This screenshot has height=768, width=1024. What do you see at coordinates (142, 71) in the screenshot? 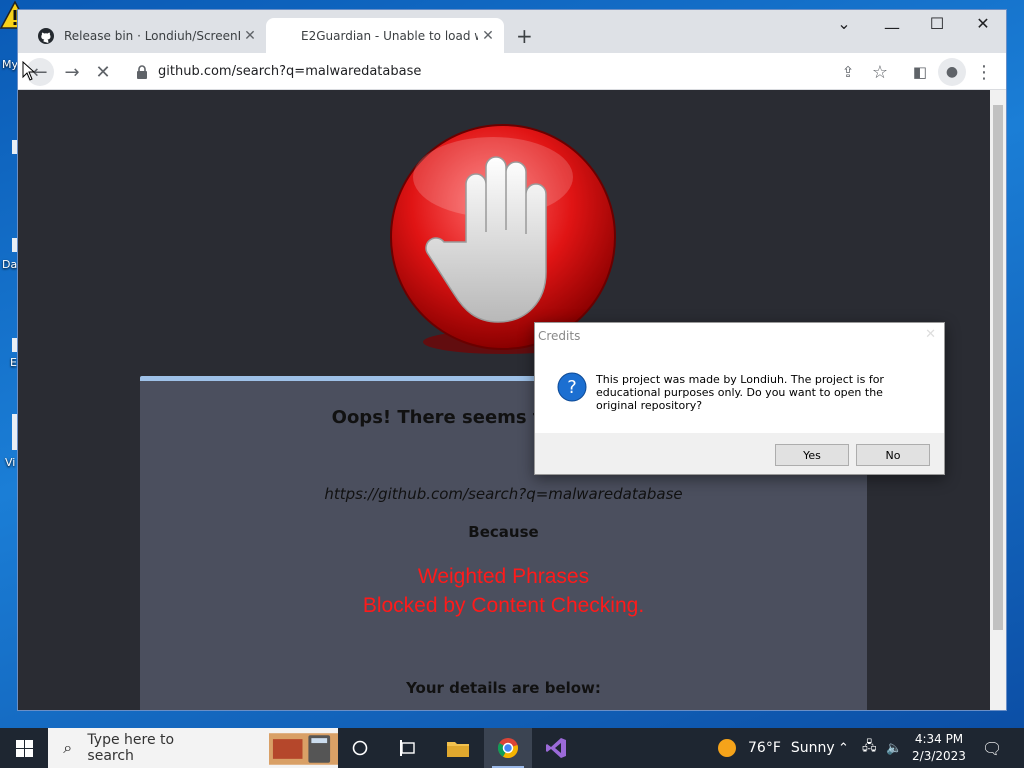
I see `lock-icon` at bounding box center [142, 71].